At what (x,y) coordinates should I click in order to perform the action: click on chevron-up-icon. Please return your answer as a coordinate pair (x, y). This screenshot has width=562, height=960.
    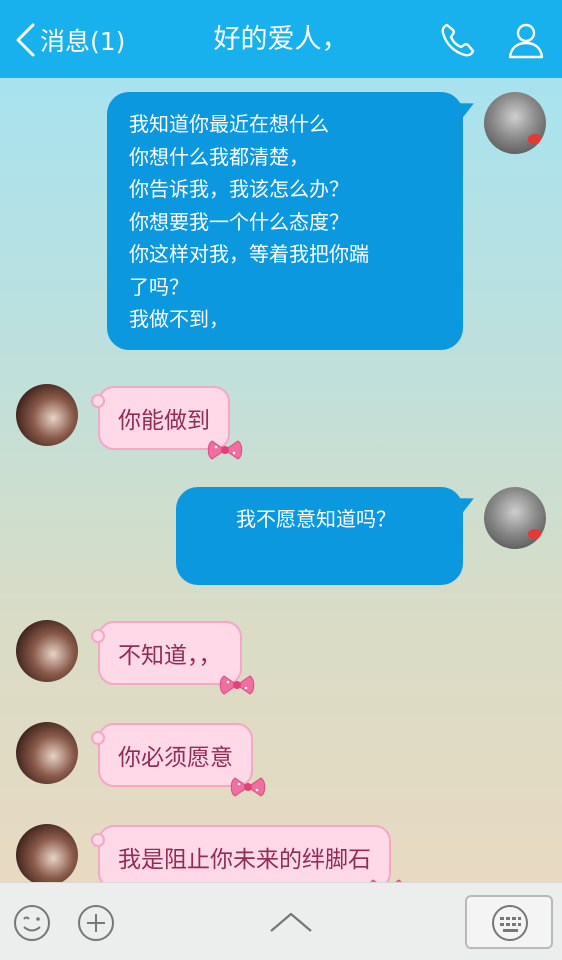
    Looking at the image, I should click on (291, 922).